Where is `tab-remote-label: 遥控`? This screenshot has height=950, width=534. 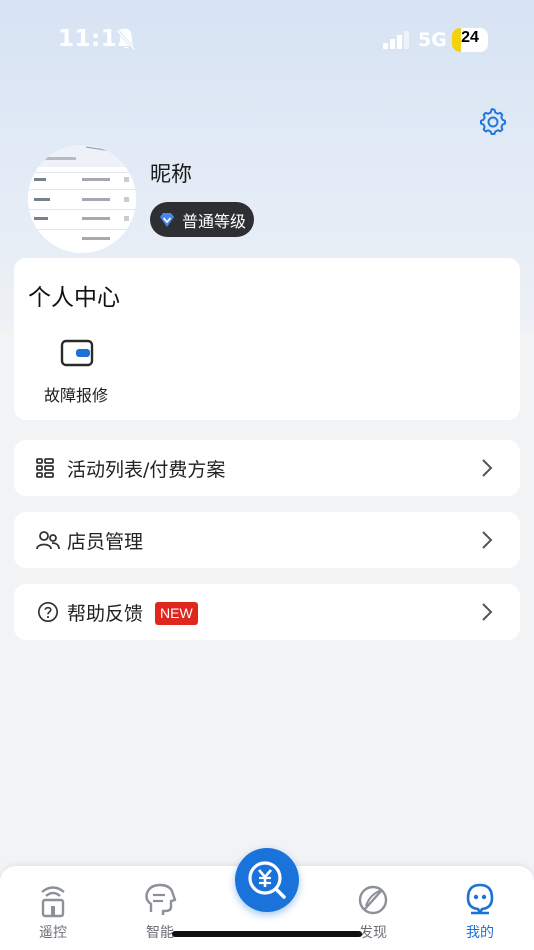 tab-remote-label: 遥控 is located at coordinates (53, 933).